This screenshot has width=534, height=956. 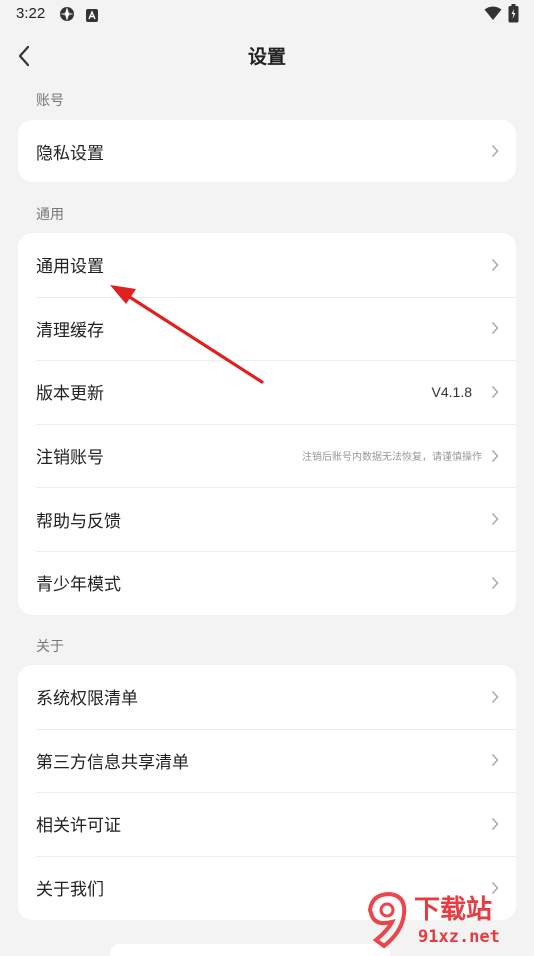 I want to click on status-bar: 3:22, so click(x=267, y=14).